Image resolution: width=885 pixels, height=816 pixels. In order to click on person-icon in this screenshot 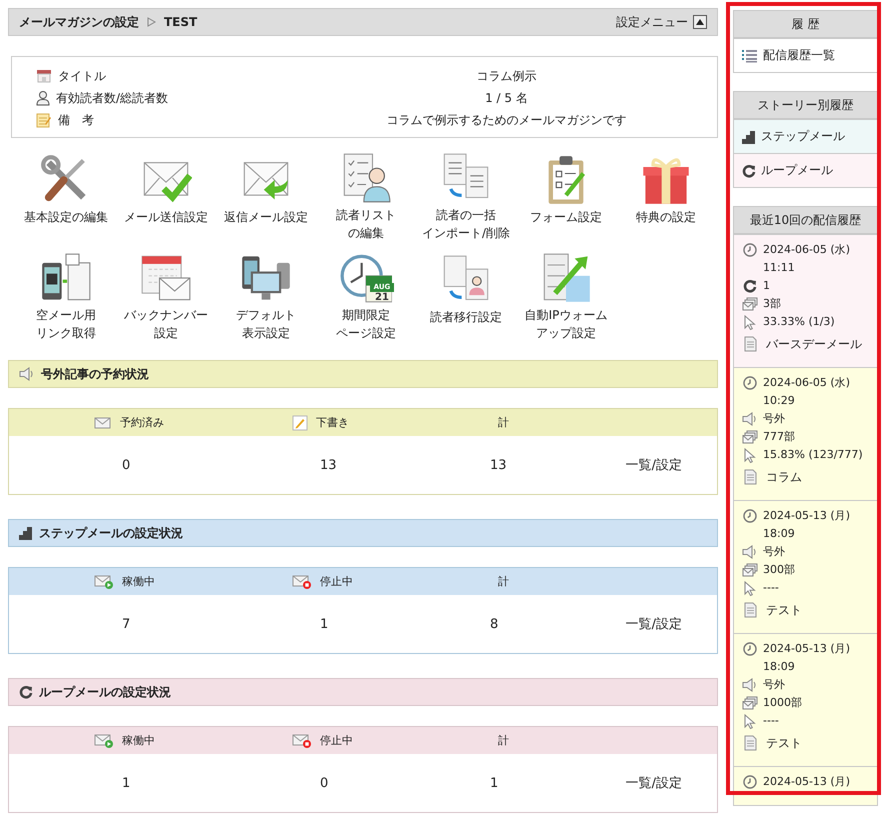, I will do `click(43, 98)`.